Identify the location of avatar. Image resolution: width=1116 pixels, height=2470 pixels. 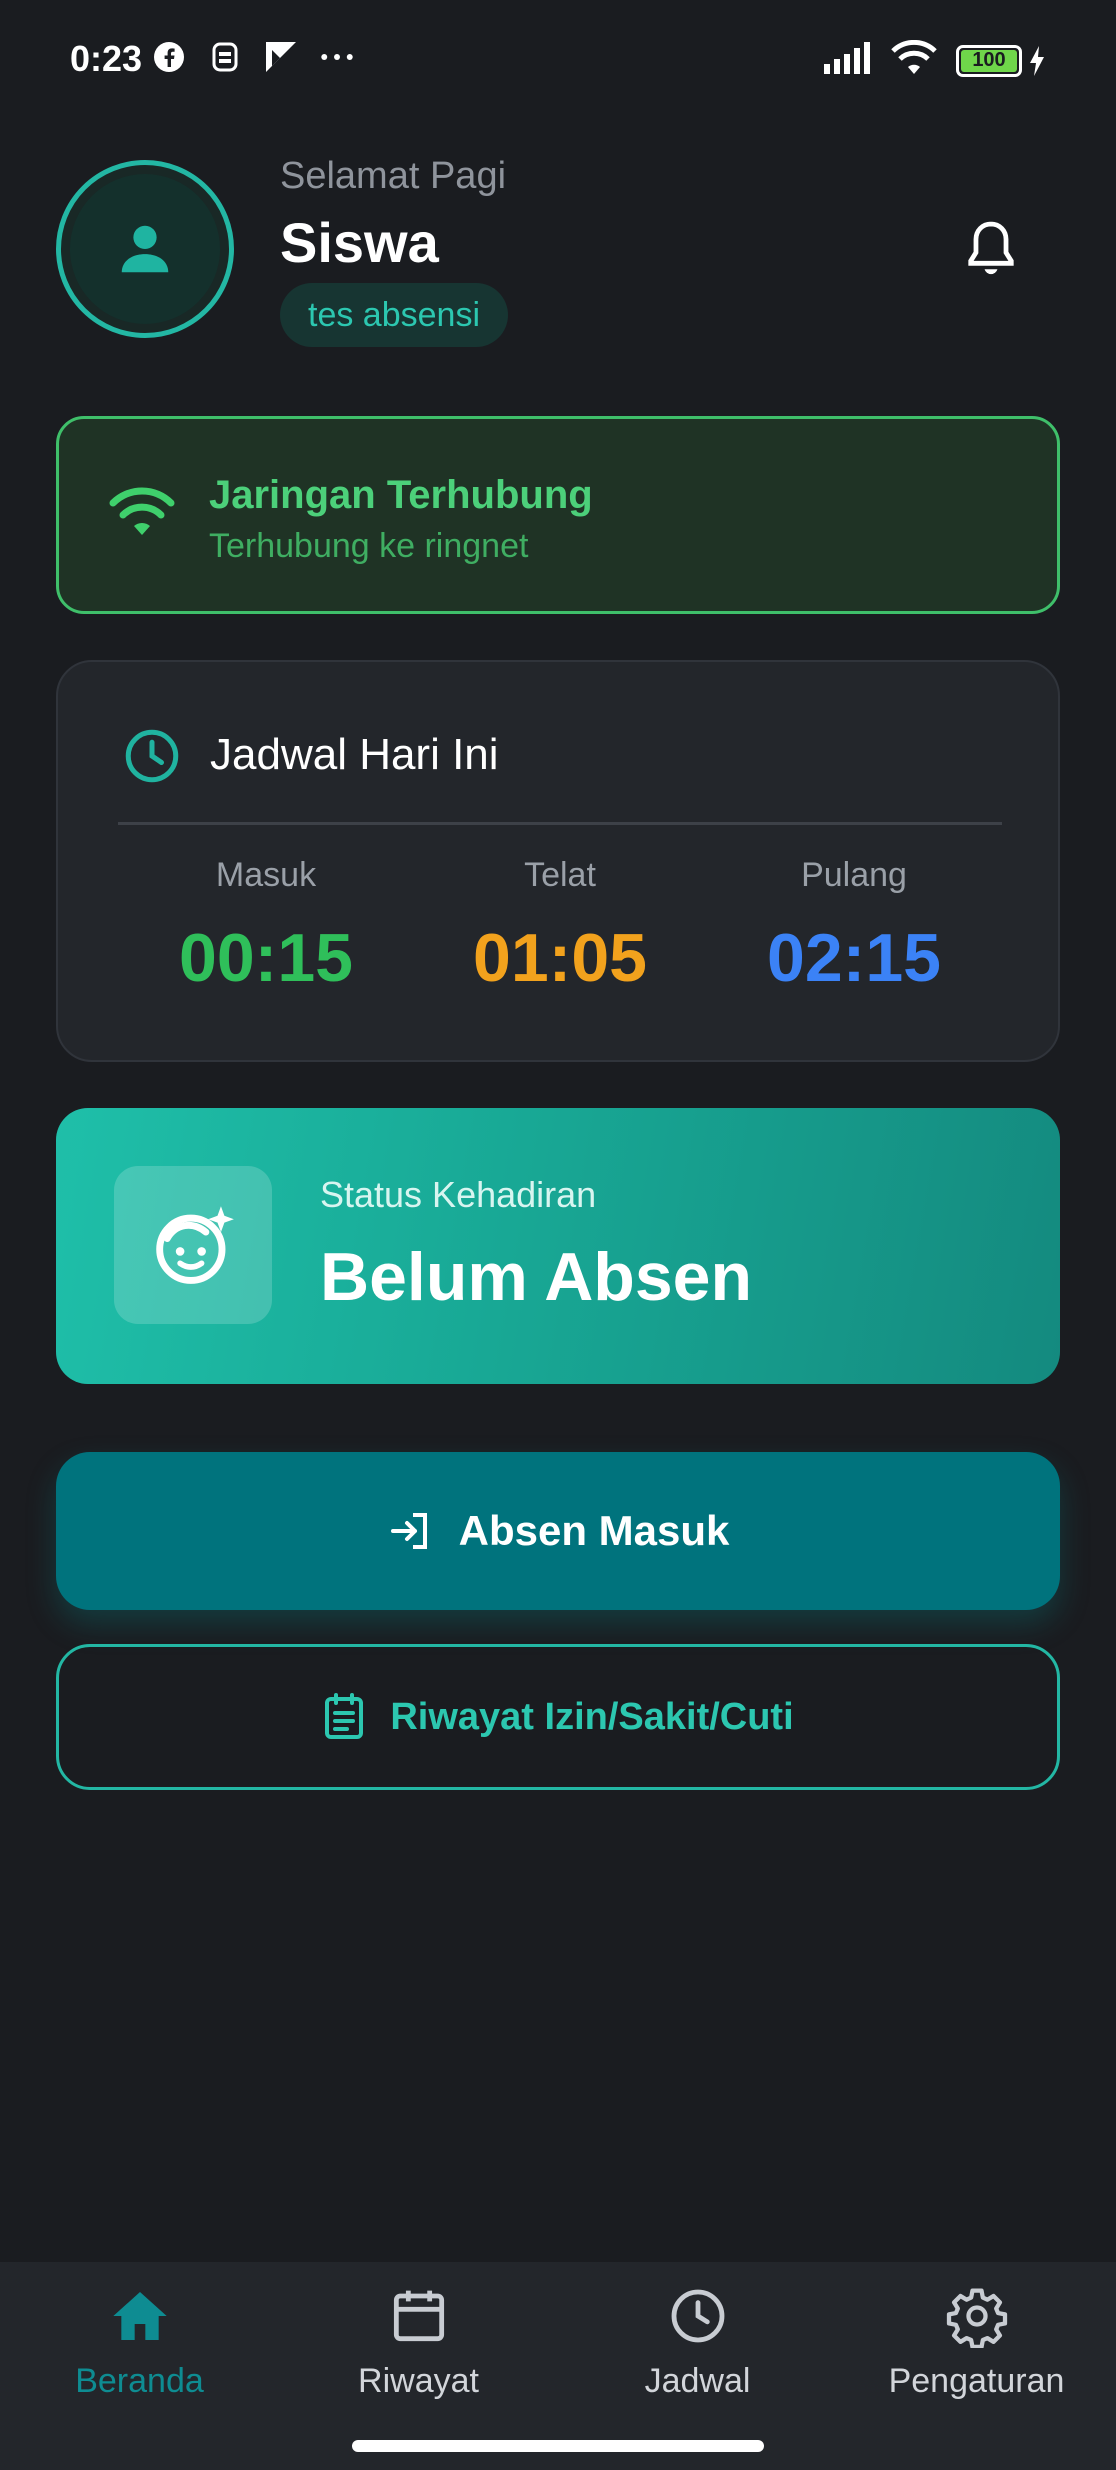
(145, 249).